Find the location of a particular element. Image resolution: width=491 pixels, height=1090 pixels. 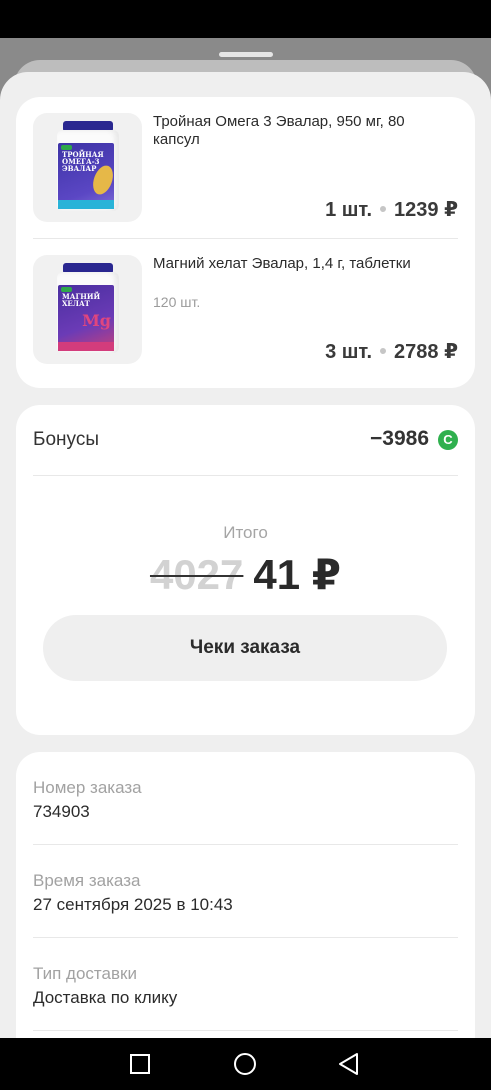

total-old-price: 4027 is located at coordinates (196, 574).